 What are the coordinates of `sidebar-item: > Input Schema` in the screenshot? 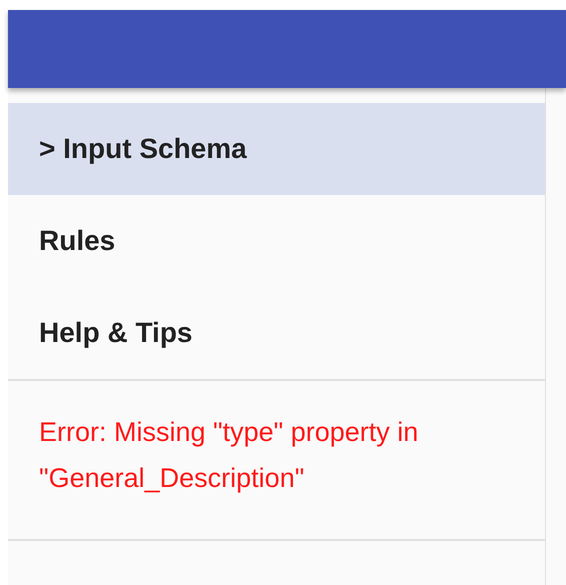 It's located at (276, 149).